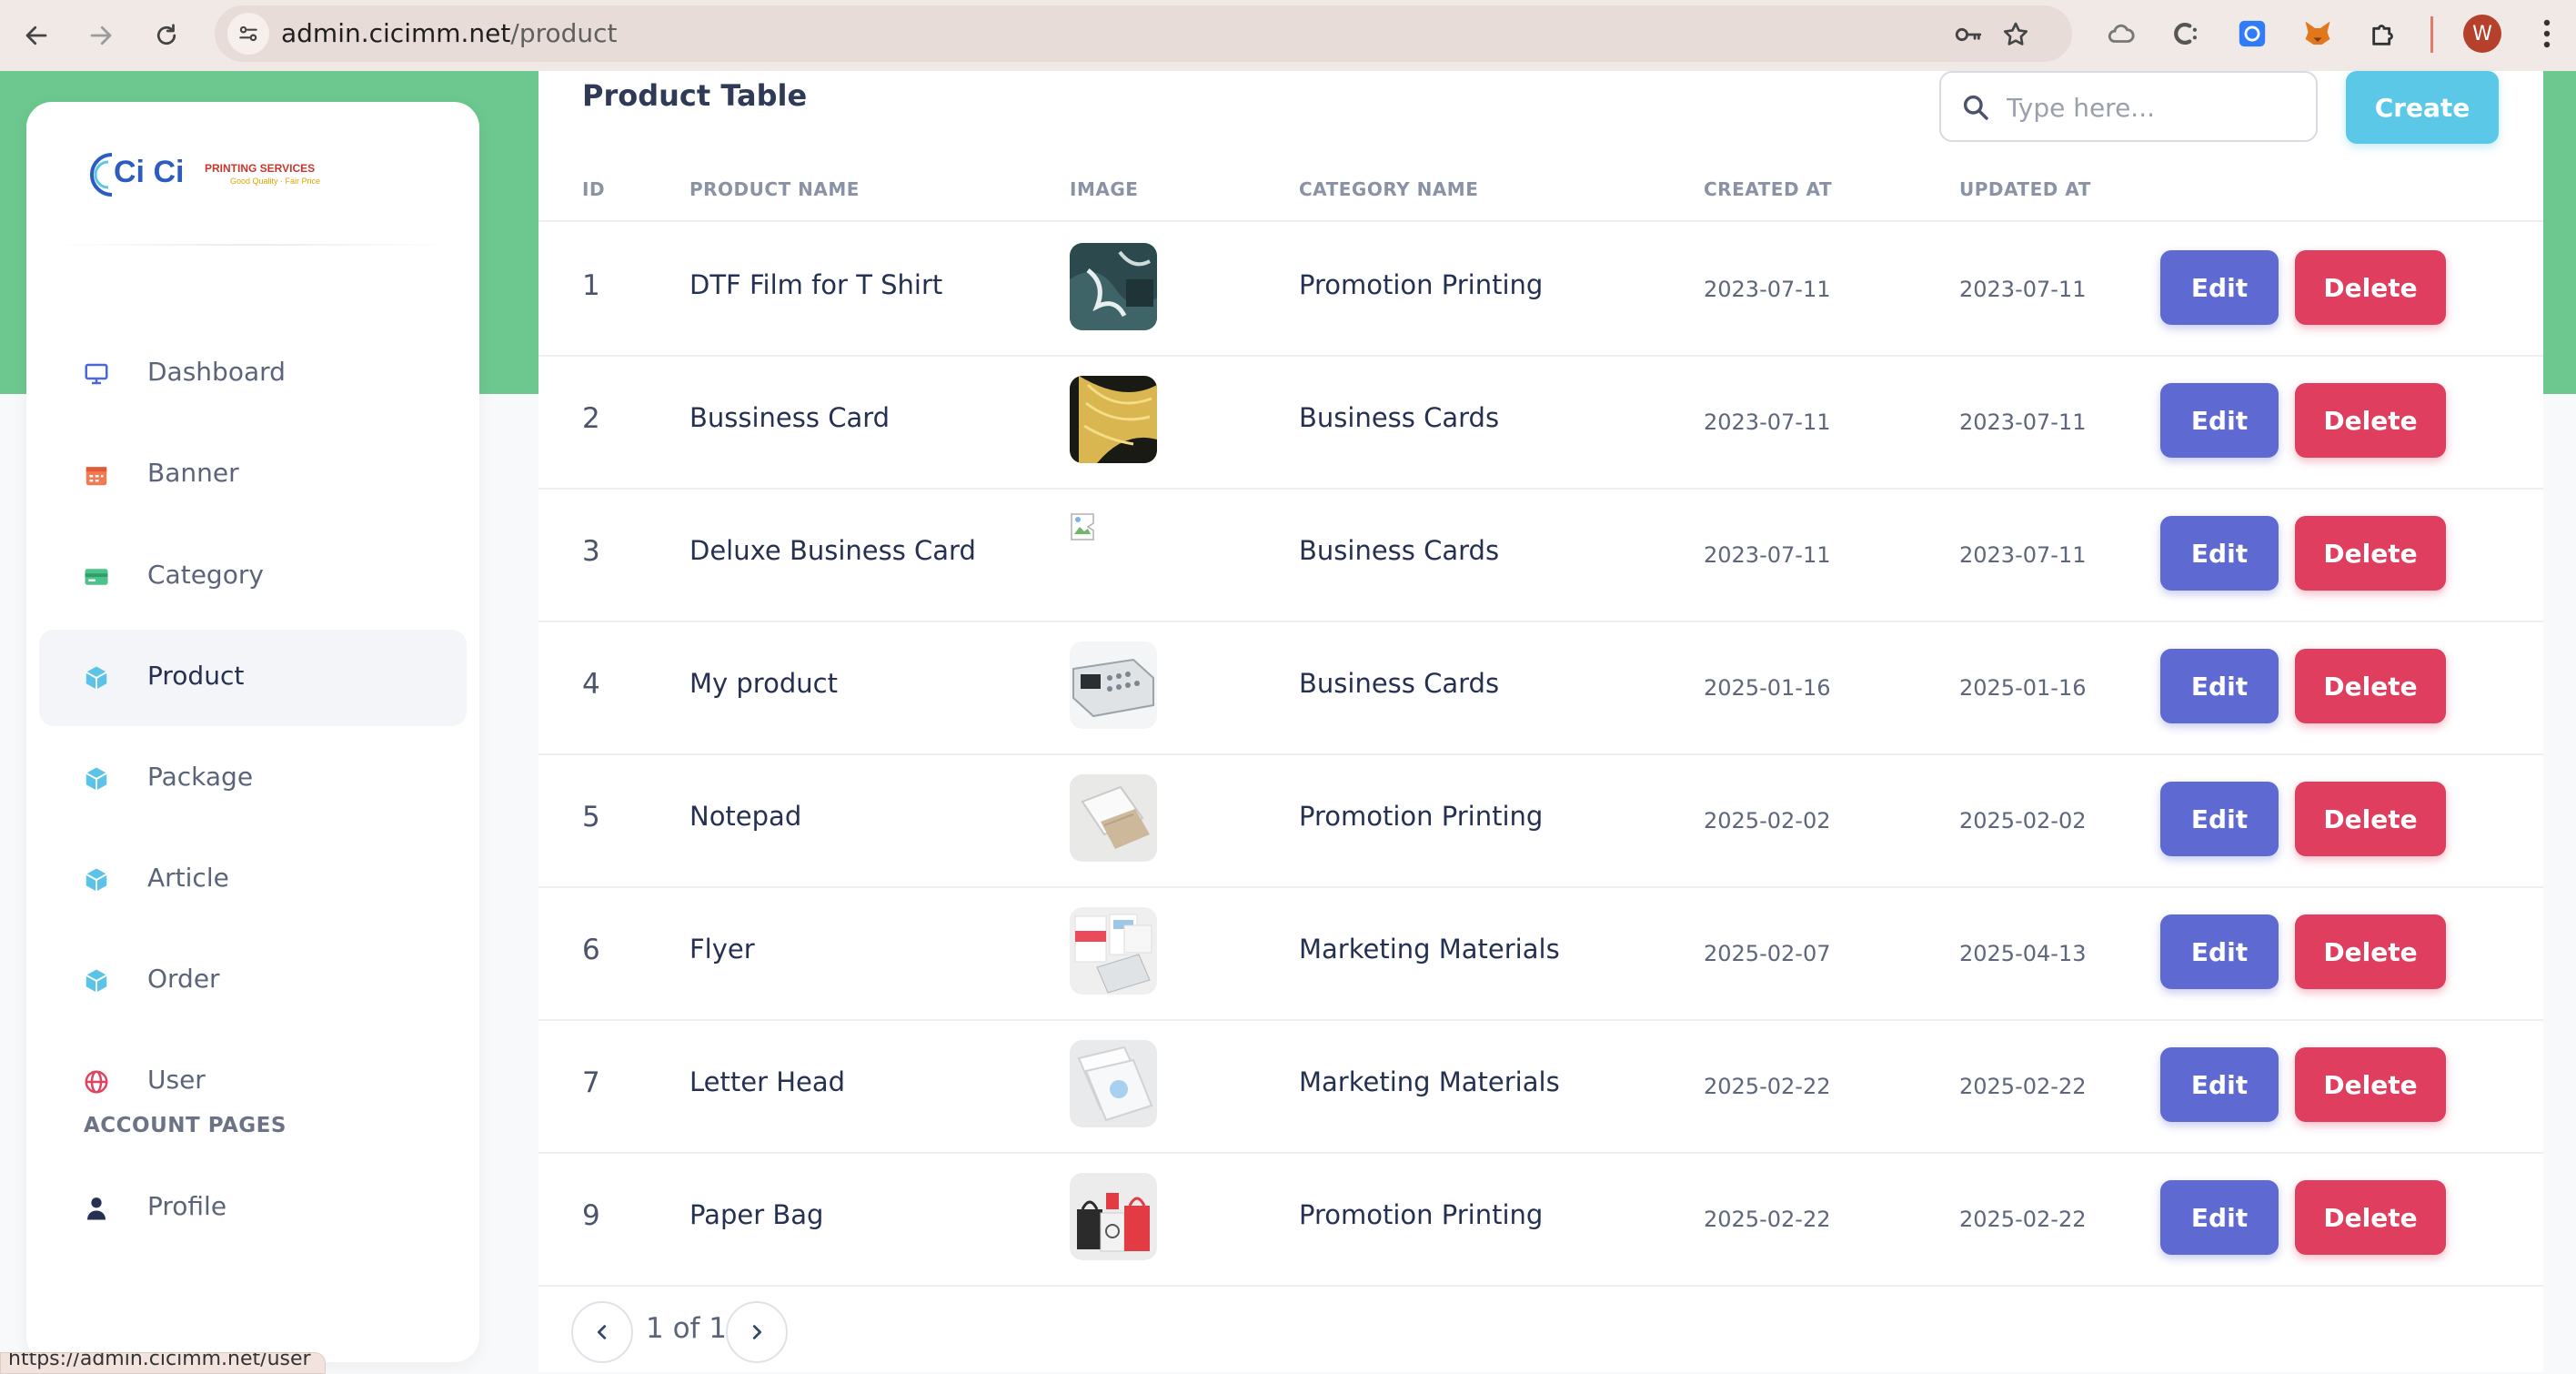  I want to click on sidebar-item-dashboard: Dashboard, so click(253, 374).